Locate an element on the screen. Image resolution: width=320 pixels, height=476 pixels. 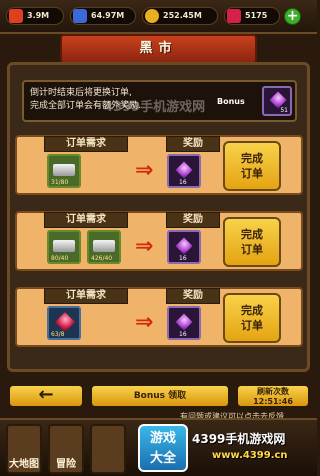
energy-icon is located at coordinates (80, 16).